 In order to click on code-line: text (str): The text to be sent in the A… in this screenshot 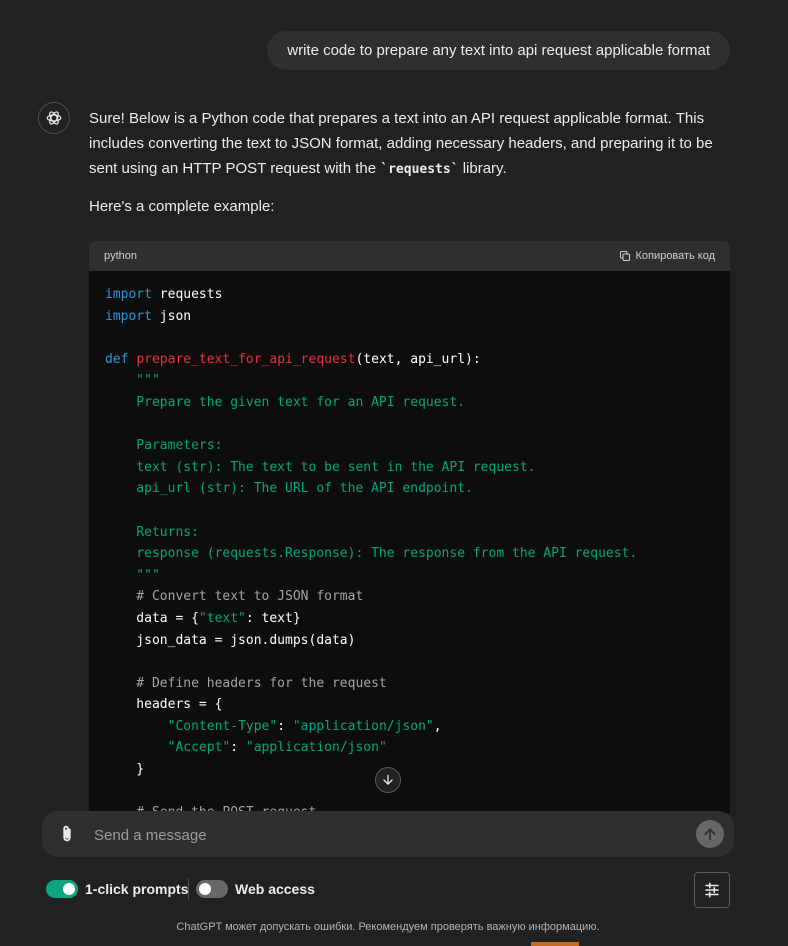, I will do `click(409, 468)`.